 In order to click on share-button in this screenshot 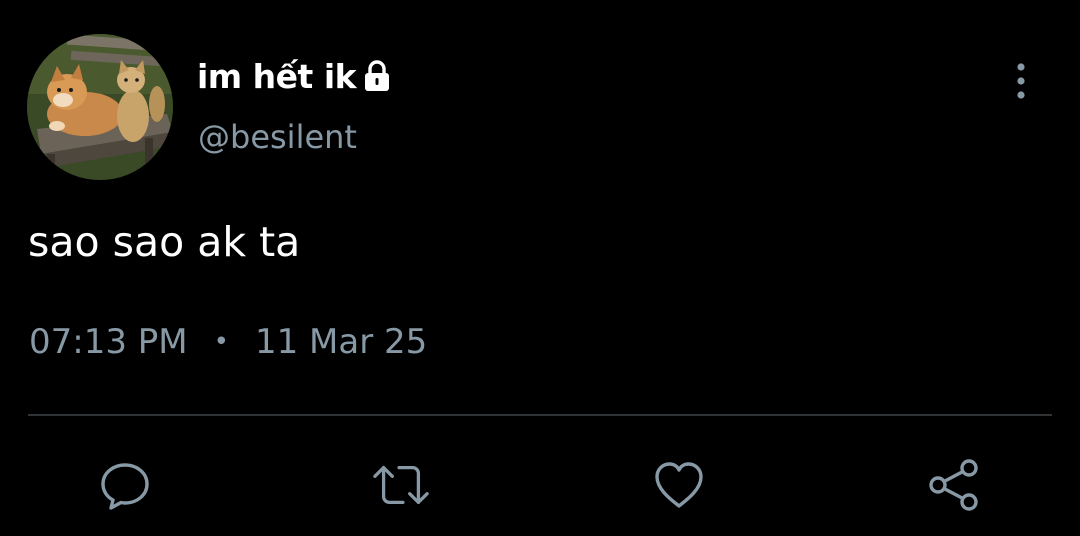, I will do `click(955, 485)`.